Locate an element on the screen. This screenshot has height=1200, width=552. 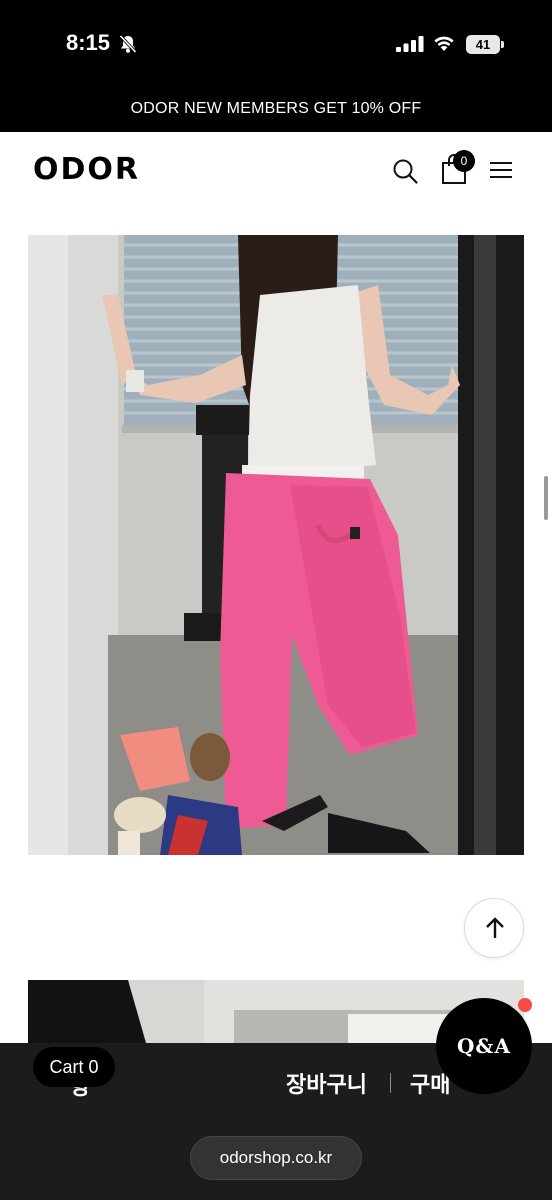
wifi-icon is located at coordinates (444, 43).